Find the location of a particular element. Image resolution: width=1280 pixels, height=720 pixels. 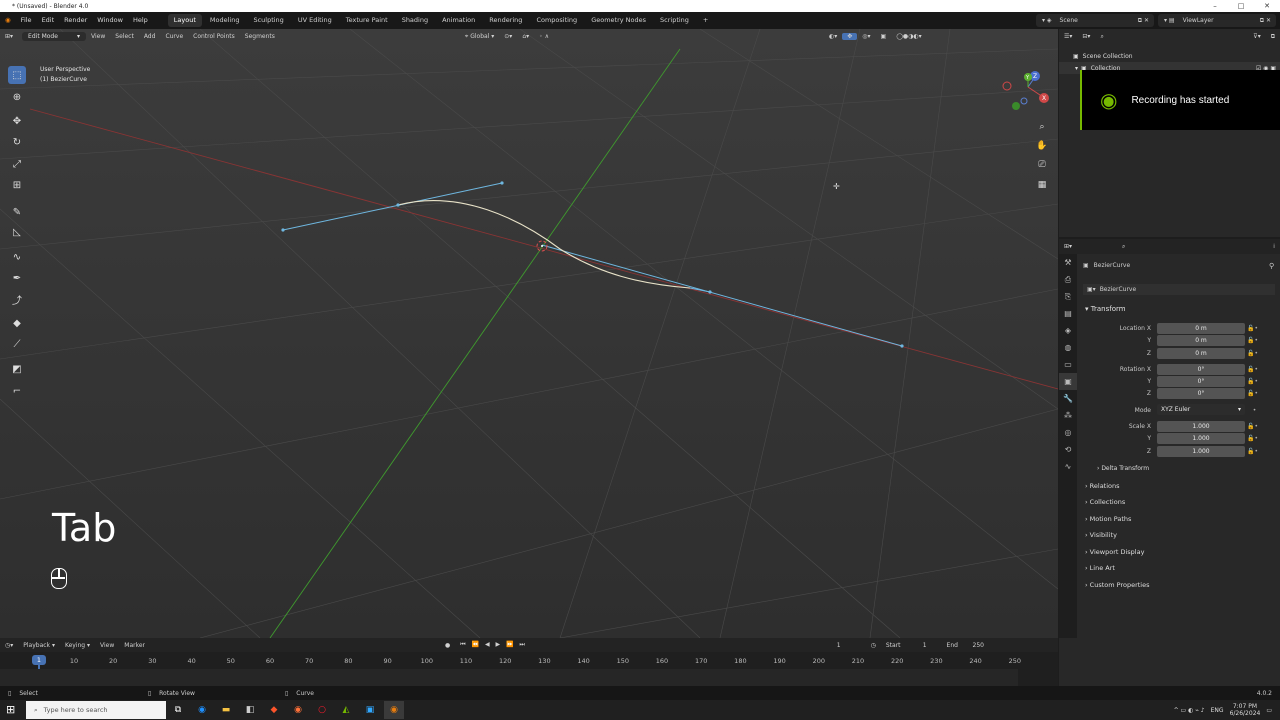

properties-type-icon: ⊞▾ is located at coordinates (1068, 246).